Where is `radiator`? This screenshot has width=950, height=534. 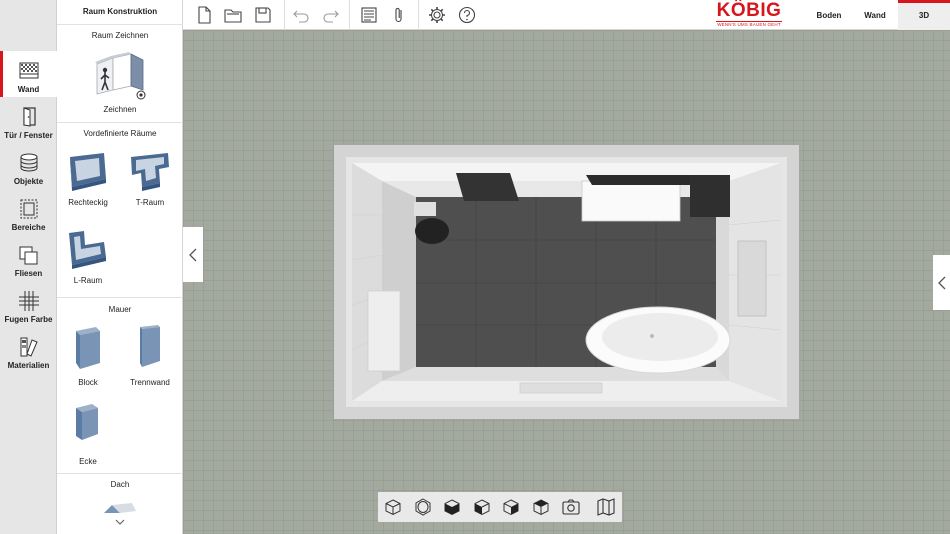
radiator is located at coordinates (752, 278).